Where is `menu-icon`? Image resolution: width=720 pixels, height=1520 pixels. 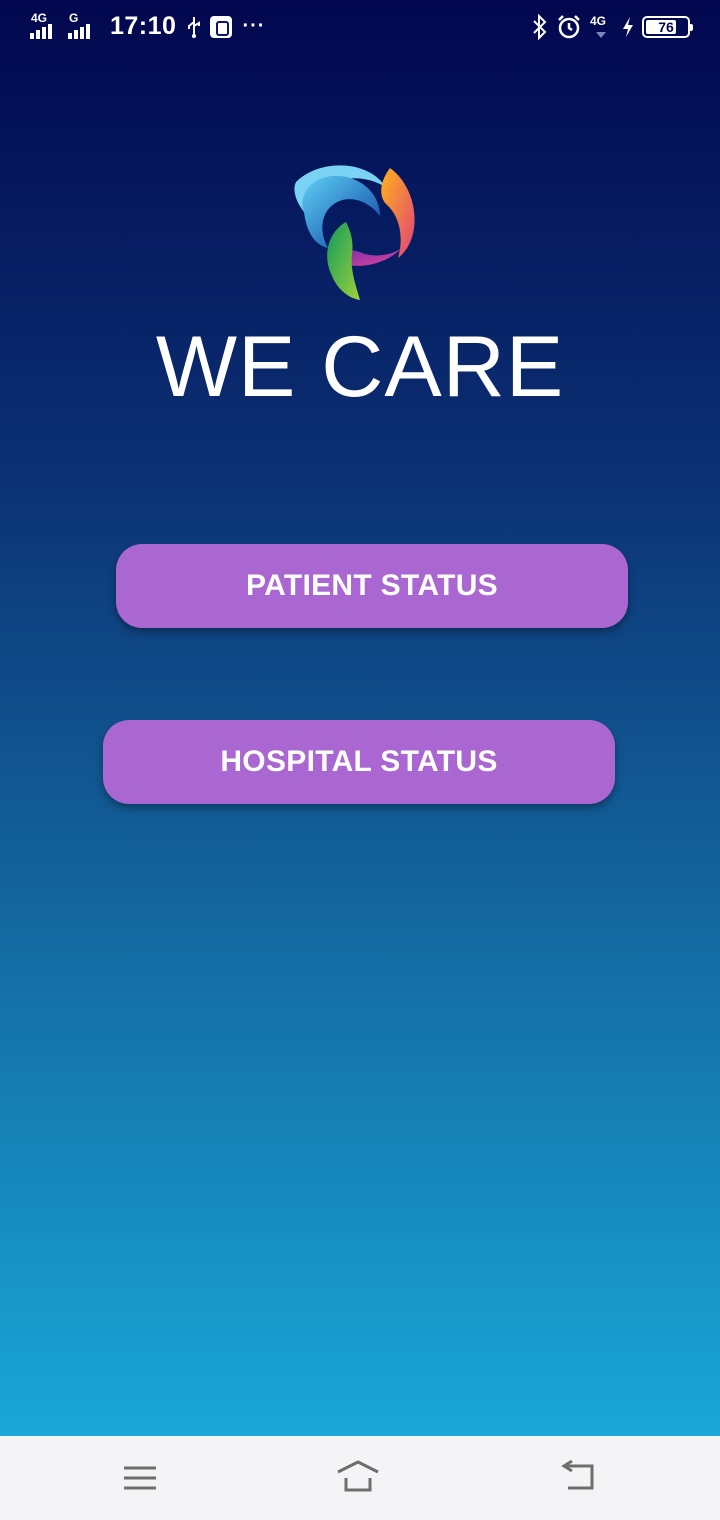
menu-icon is located at coordinates (140, 1478).